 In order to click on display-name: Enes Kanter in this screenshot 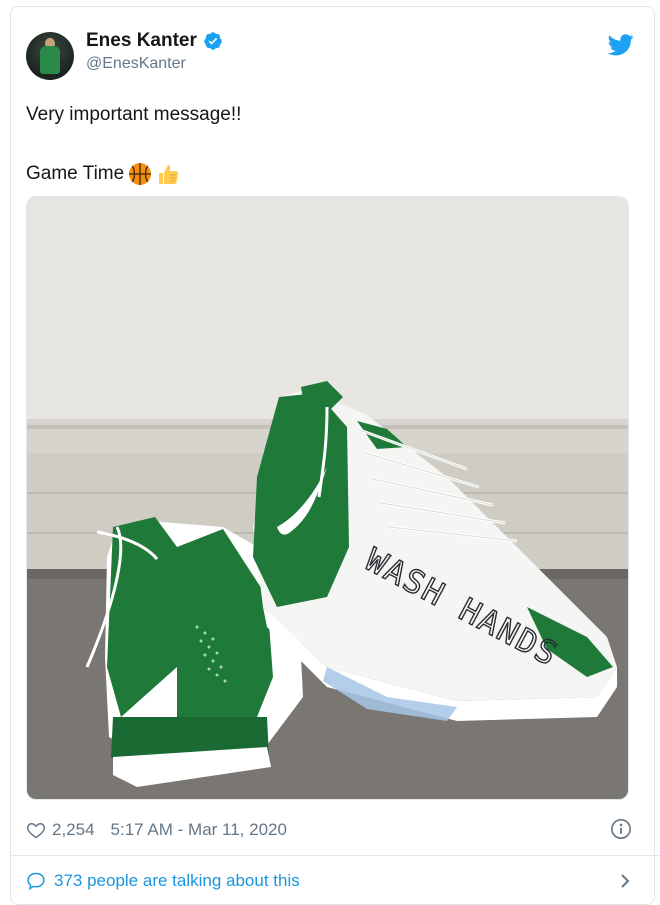, I will do `click(141, 41)`.